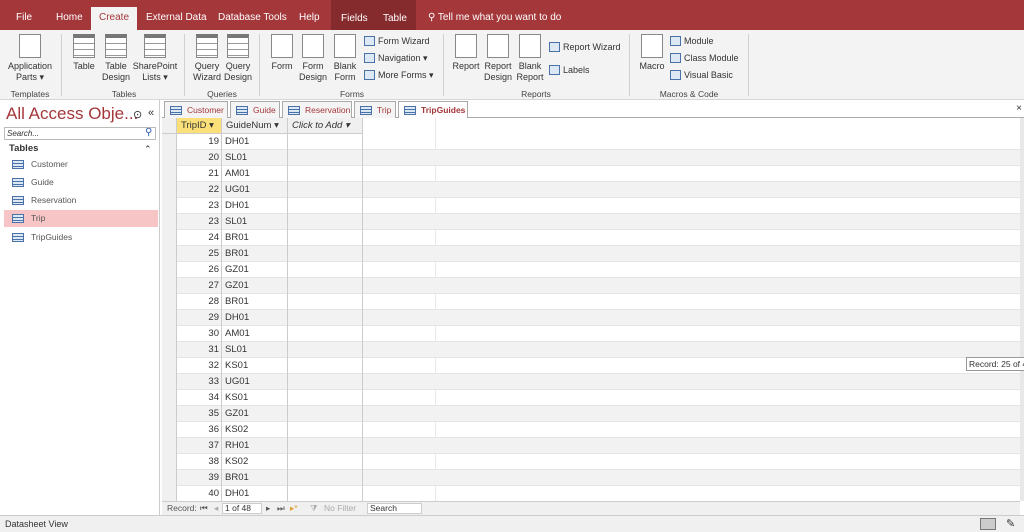 Image resolution: width=1024 pixels, height=532 pixels. What do you see at coordinates (114, 18) in the screenshot?
I see `tab-create: Create` at bounding box center [114, 18].